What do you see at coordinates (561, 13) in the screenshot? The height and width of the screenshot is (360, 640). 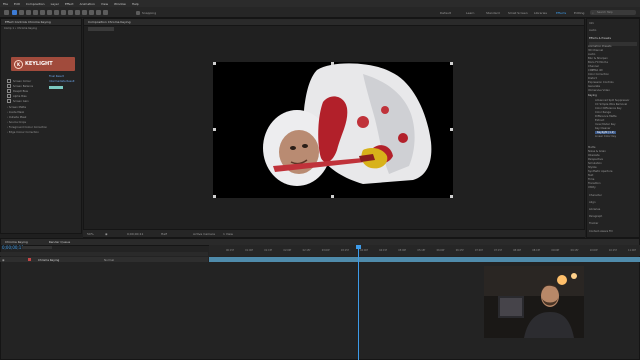 I see `workspace-effects: Effects` at bounding box center [561, 13].